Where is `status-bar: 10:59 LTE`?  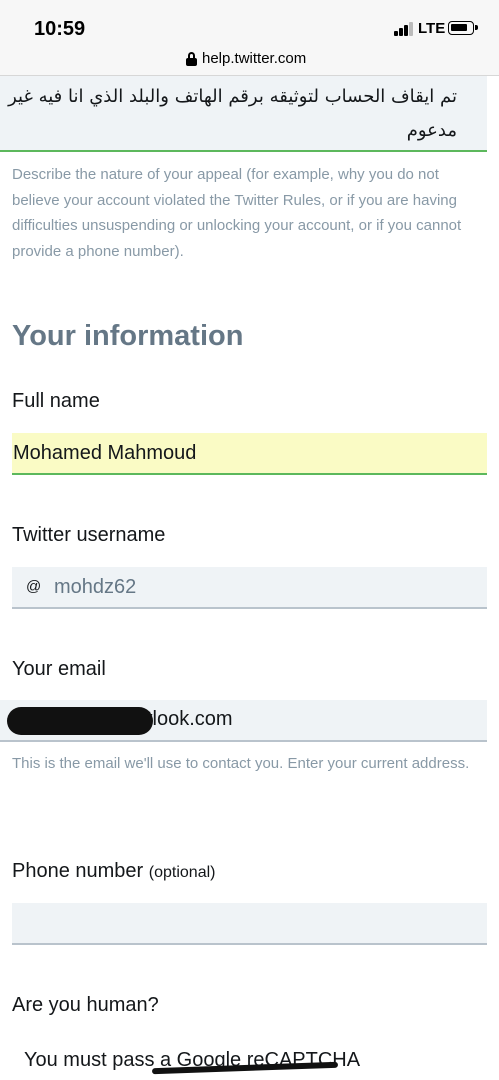
status-bar: 10:59 LTE is located at coordinates (249, 22).